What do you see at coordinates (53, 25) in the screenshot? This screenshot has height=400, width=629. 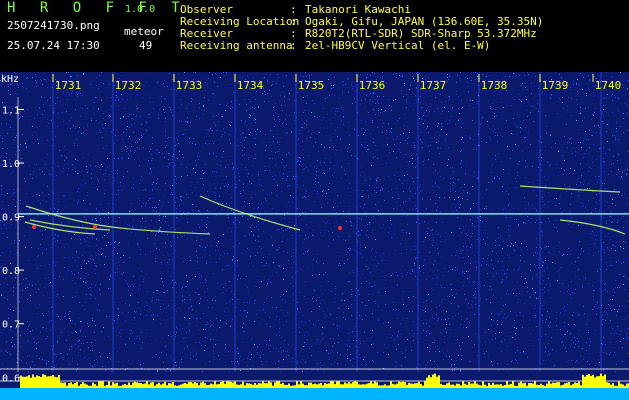 I see `image-filename: 2507241730.png` at bounding box center [53, 25].